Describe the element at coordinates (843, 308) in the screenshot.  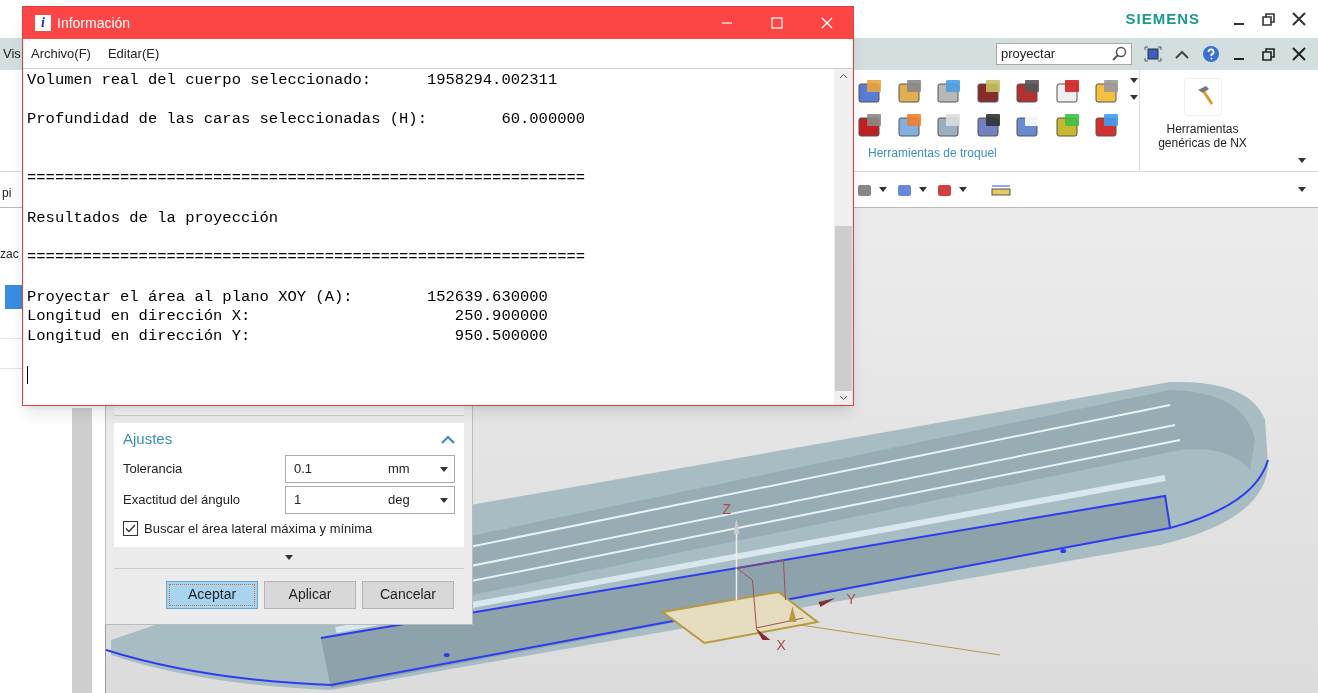
I see `scrollbar-thumb` at that location.